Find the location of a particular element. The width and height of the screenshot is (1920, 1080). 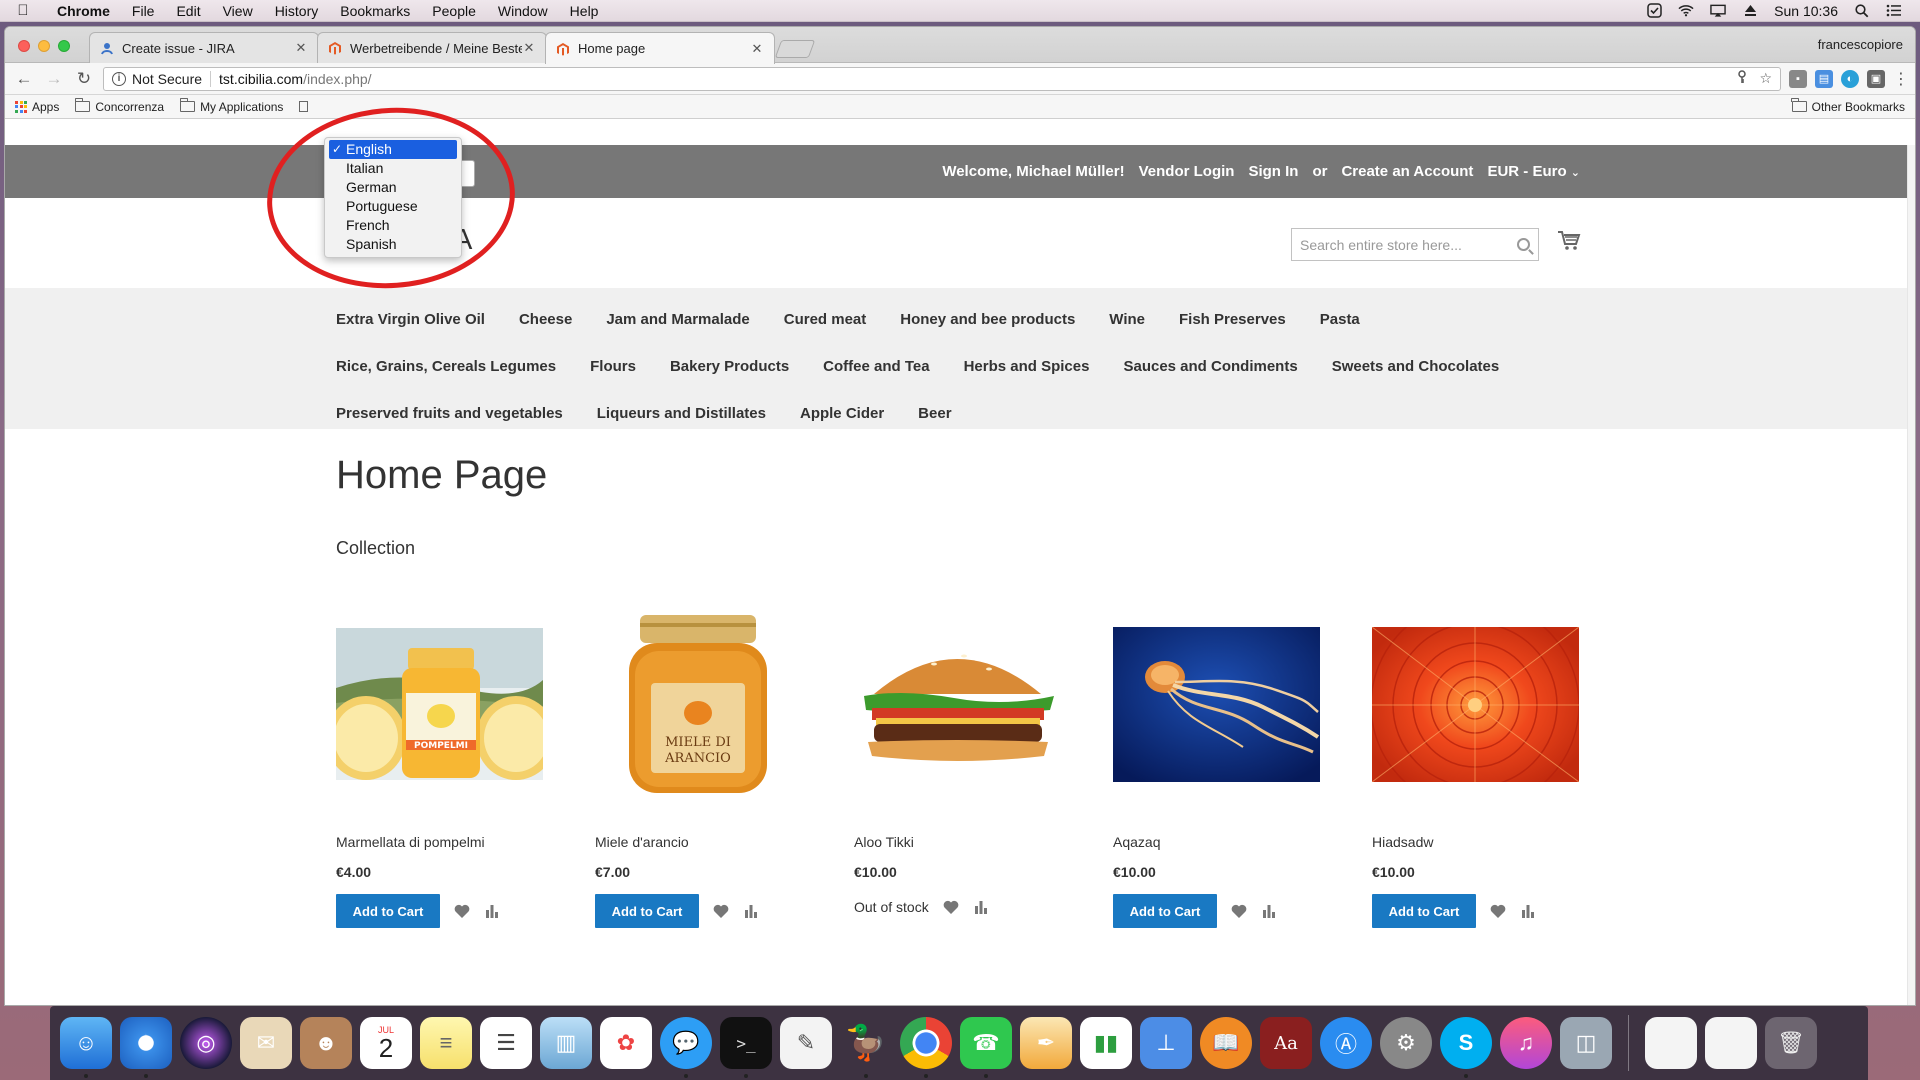

nav-category-link: Apple Cider is located at coordinates (842, 413).